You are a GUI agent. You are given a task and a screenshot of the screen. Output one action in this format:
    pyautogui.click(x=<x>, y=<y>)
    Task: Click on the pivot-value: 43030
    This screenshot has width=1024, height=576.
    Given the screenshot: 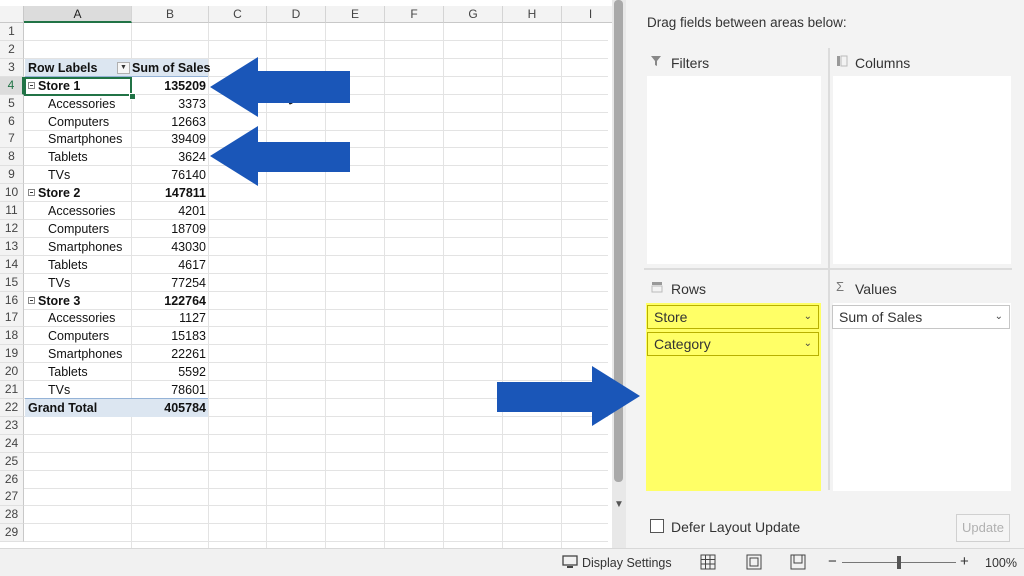 What is the action you would take?
    pyautogui.click(x=169, y=247)
    